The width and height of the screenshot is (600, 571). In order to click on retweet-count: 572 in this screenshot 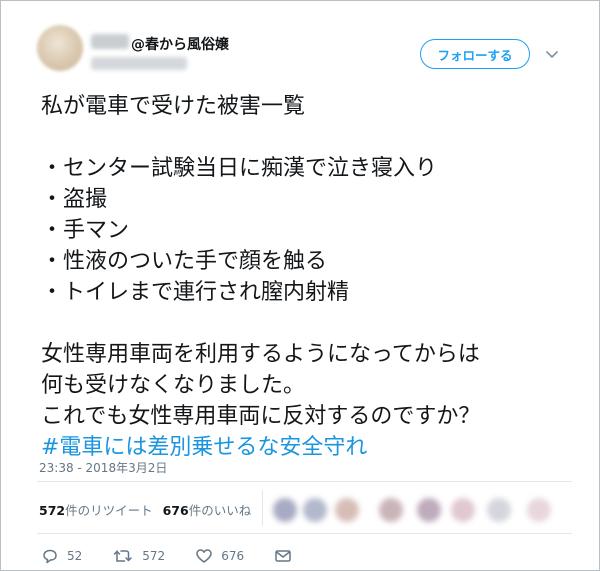, I will do `click(154, 556)`.